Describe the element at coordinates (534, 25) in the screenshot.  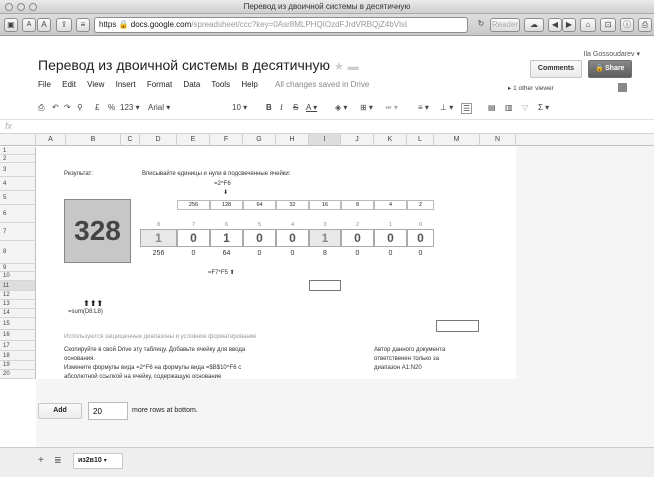
I see `cloud-icon: ☁` at that location.